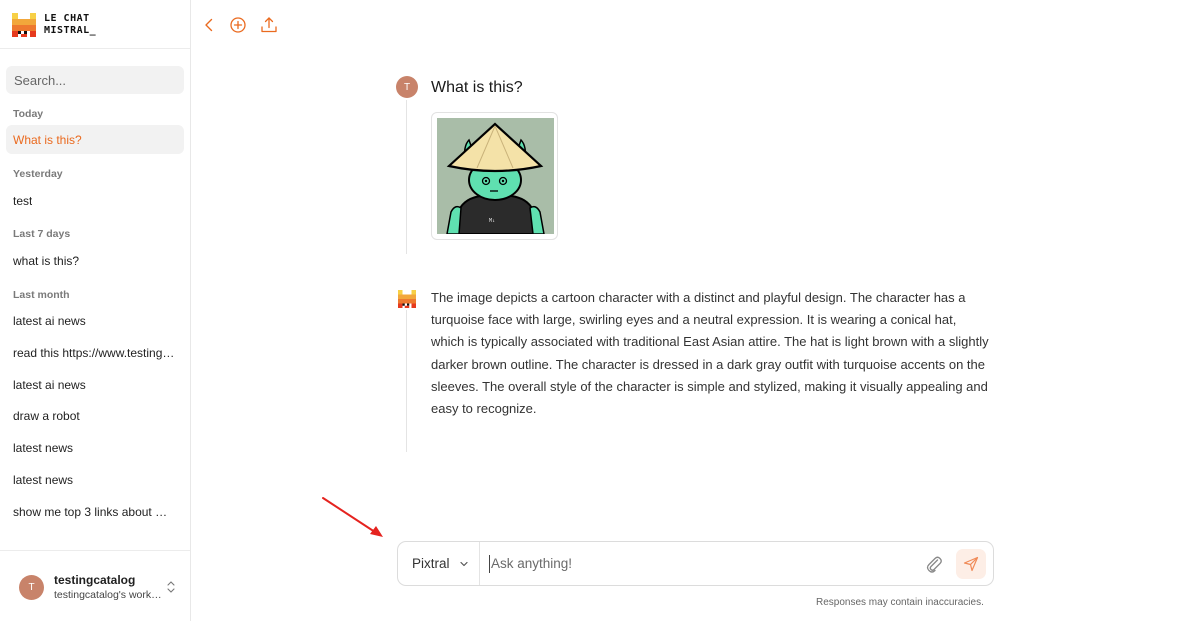 Image resolution: width=1200 pixels, height=621 pixels. What do you see at coordinates (95, 139) in the screenshot?
I see `chat-item-what-is-this: What is this?` at bounding box center [95, 139].